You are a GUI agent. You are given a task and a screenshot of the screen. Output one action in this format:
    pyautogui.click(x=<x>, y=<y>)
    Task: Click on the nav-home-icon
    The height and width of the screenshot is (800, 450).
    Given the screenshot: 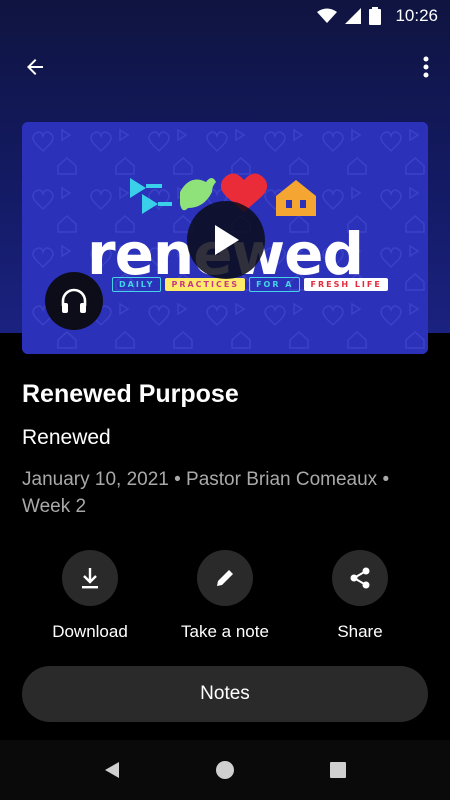 What is the action you would take?
    pyautogui.click(x=225, y=770)
    